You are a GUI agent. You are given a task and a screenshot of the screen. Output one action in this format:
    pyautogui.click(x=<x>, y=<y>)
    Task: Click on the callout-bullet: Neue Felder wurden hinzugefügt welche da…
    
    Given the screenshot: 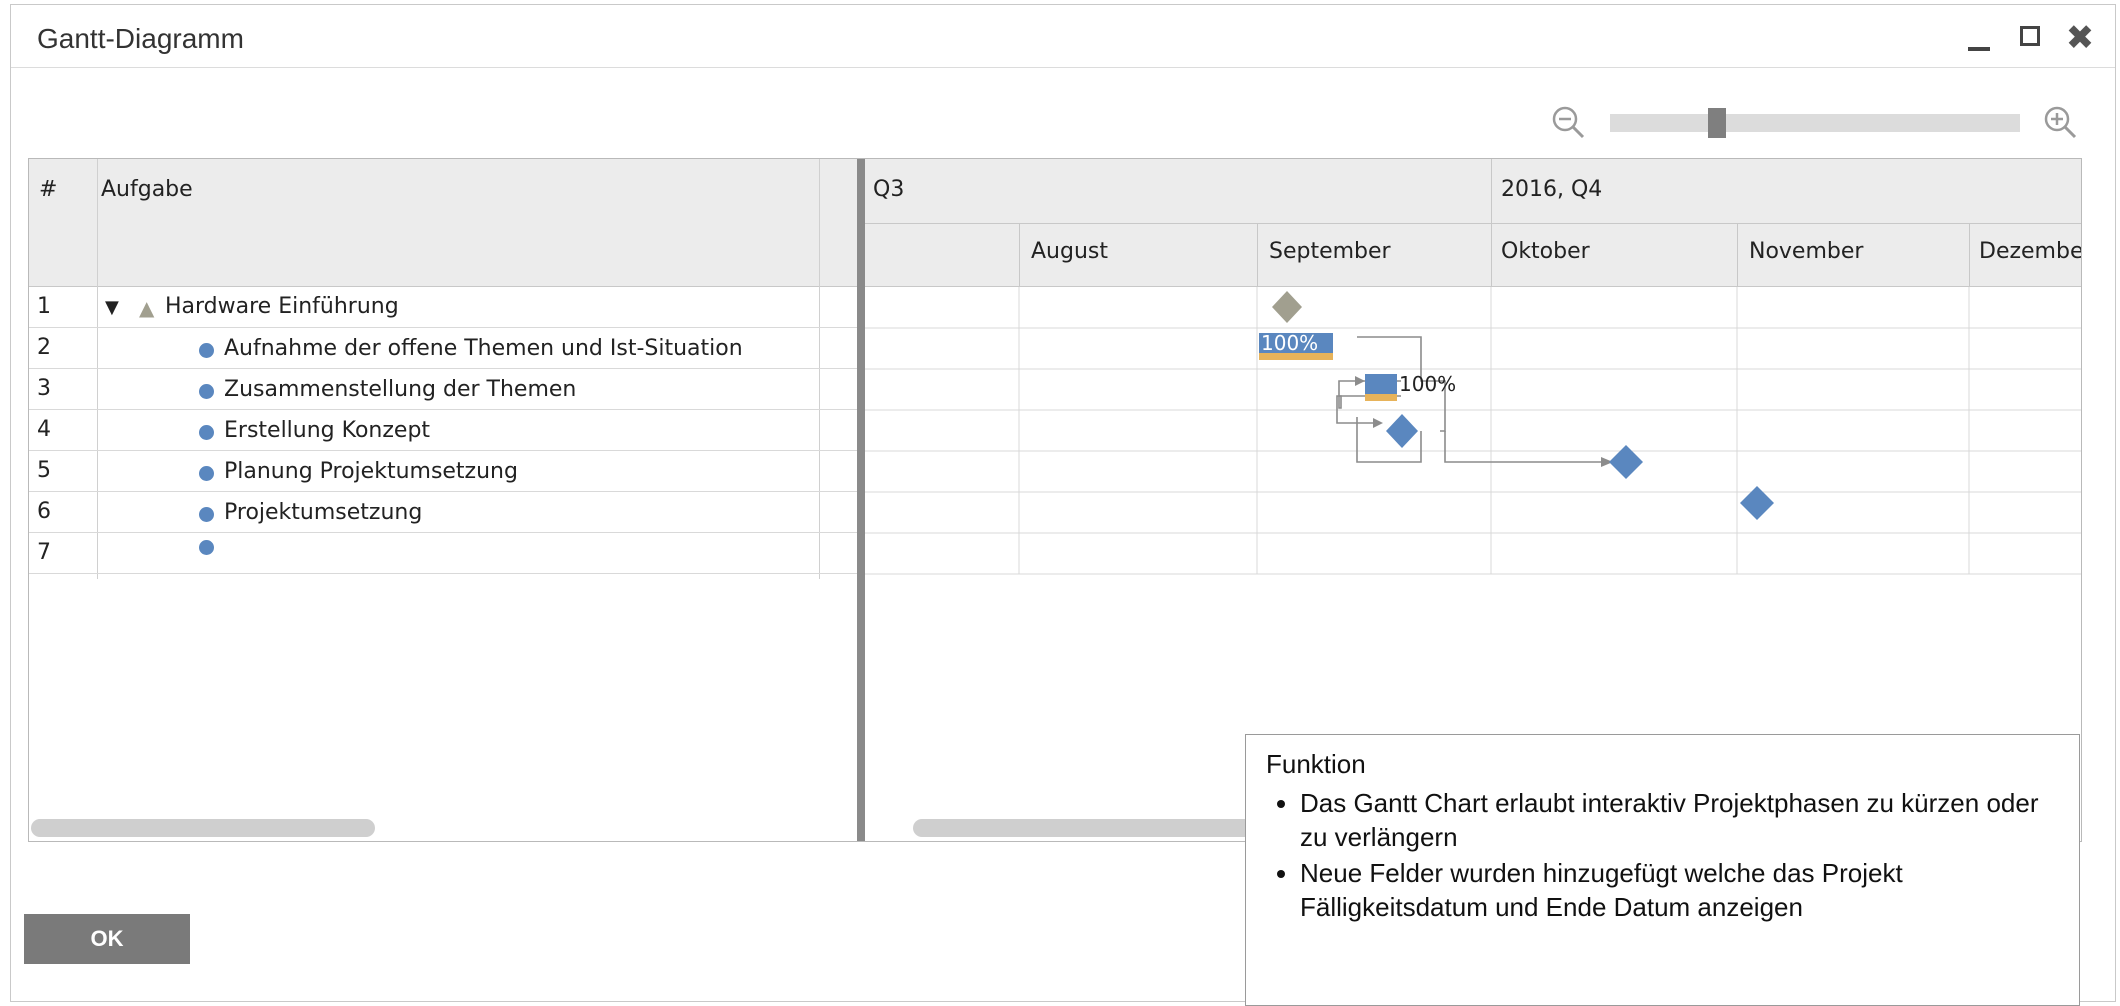 What is the action you would take?
    pyautogui.click(x=1679, y=890)
    